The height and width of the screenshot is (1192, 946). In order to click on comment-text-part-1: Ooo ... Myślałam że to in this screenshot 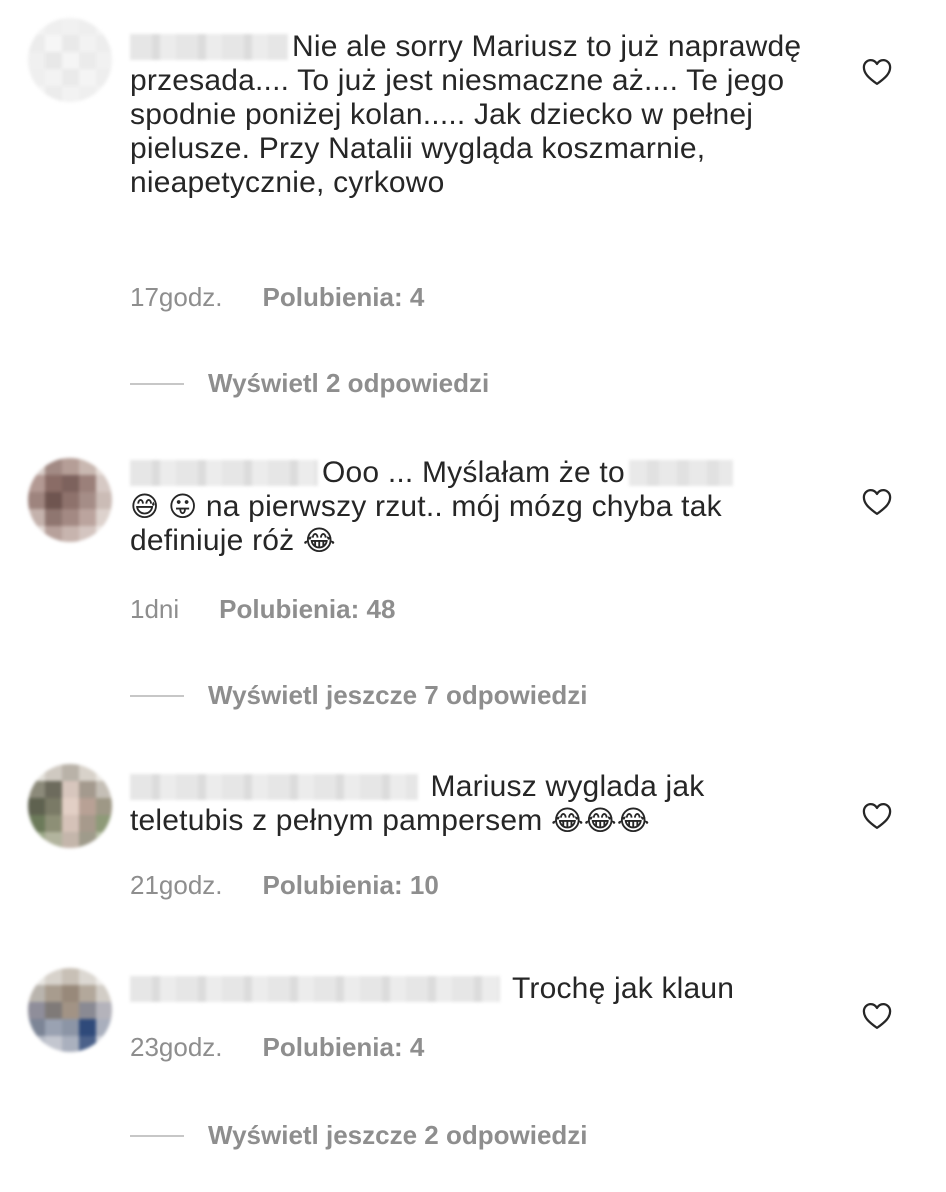, I will do `click(473, 472)`.